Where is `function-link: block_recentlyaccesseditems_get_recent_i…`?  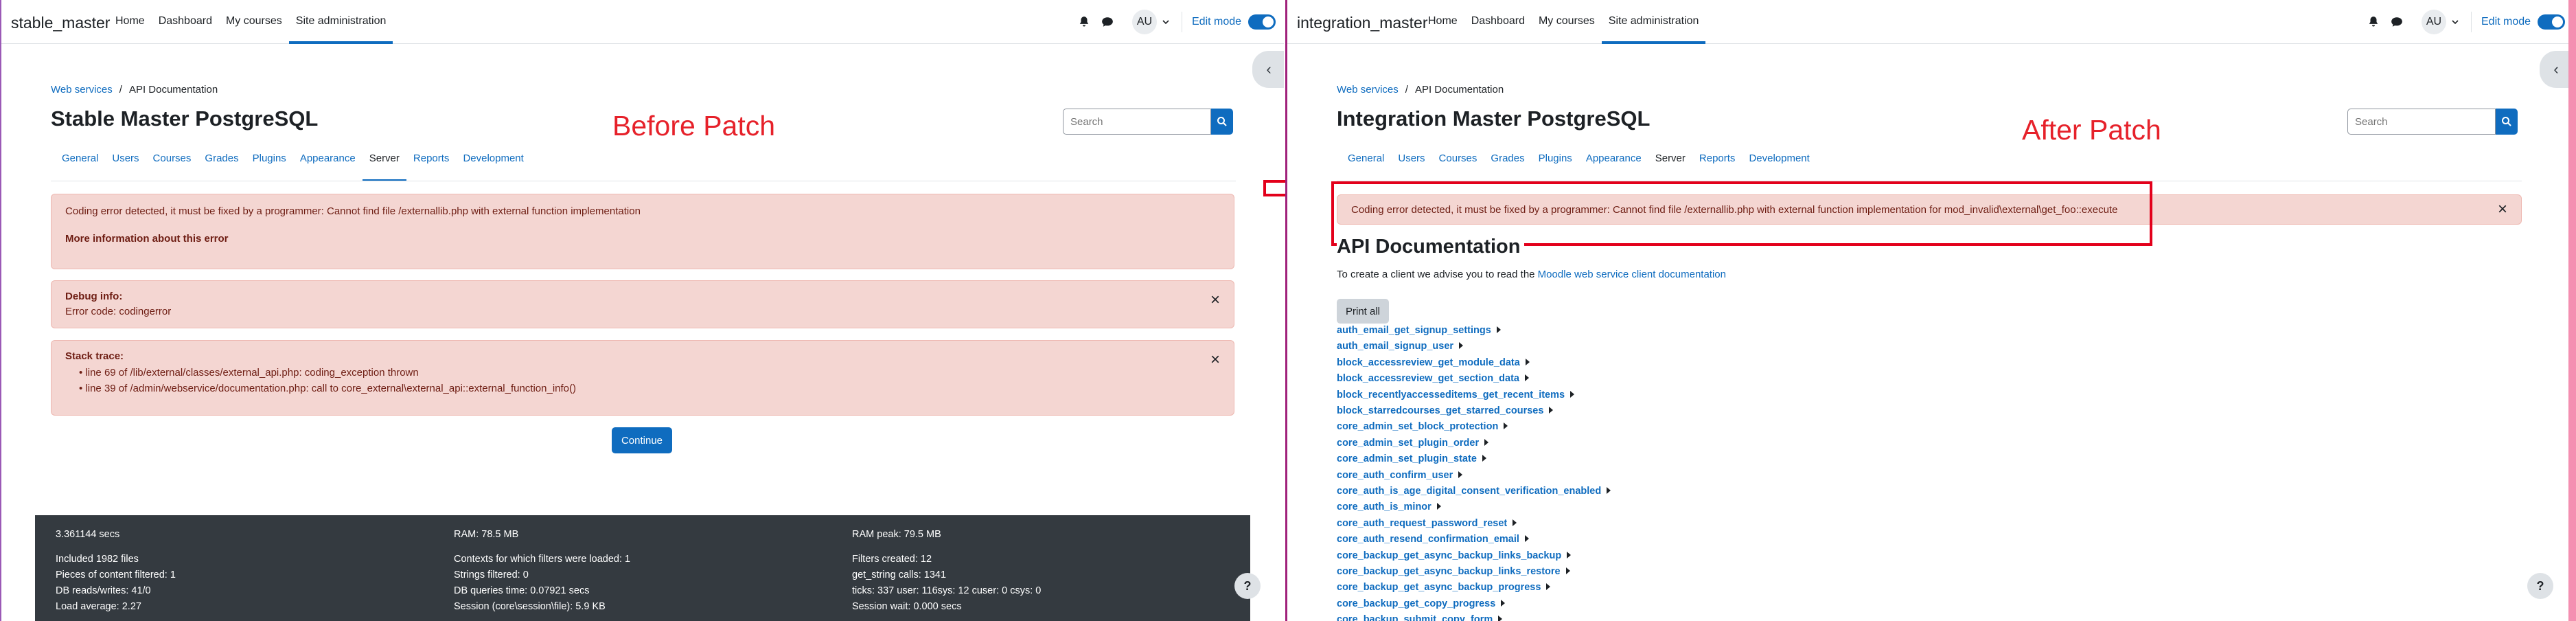
function-link: block_recentlyaccesseditems_get_recent_i… is located at coordinates (1456, 395).